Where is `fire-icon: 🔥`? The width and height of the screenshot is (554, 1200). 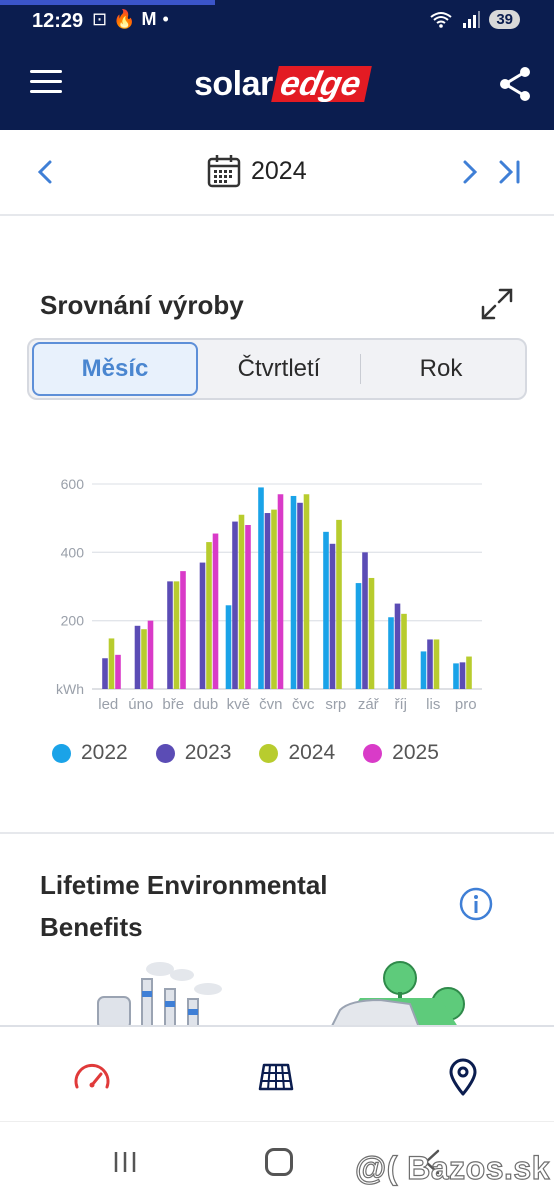
fire-icon: 🔥 is located at coordinates (124, 19).